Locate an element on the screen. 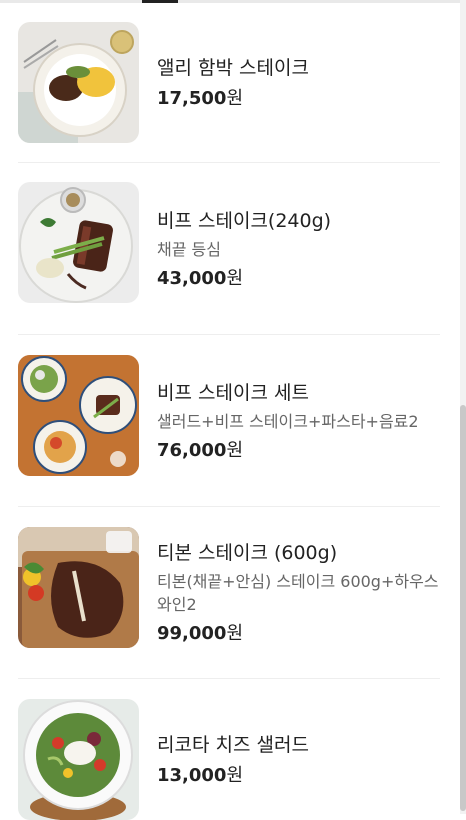 The image size is (466, 820). menu-item-description: 샐러드+비프 스테이크+파스타+음료2 is located at coordinates (288, 421).